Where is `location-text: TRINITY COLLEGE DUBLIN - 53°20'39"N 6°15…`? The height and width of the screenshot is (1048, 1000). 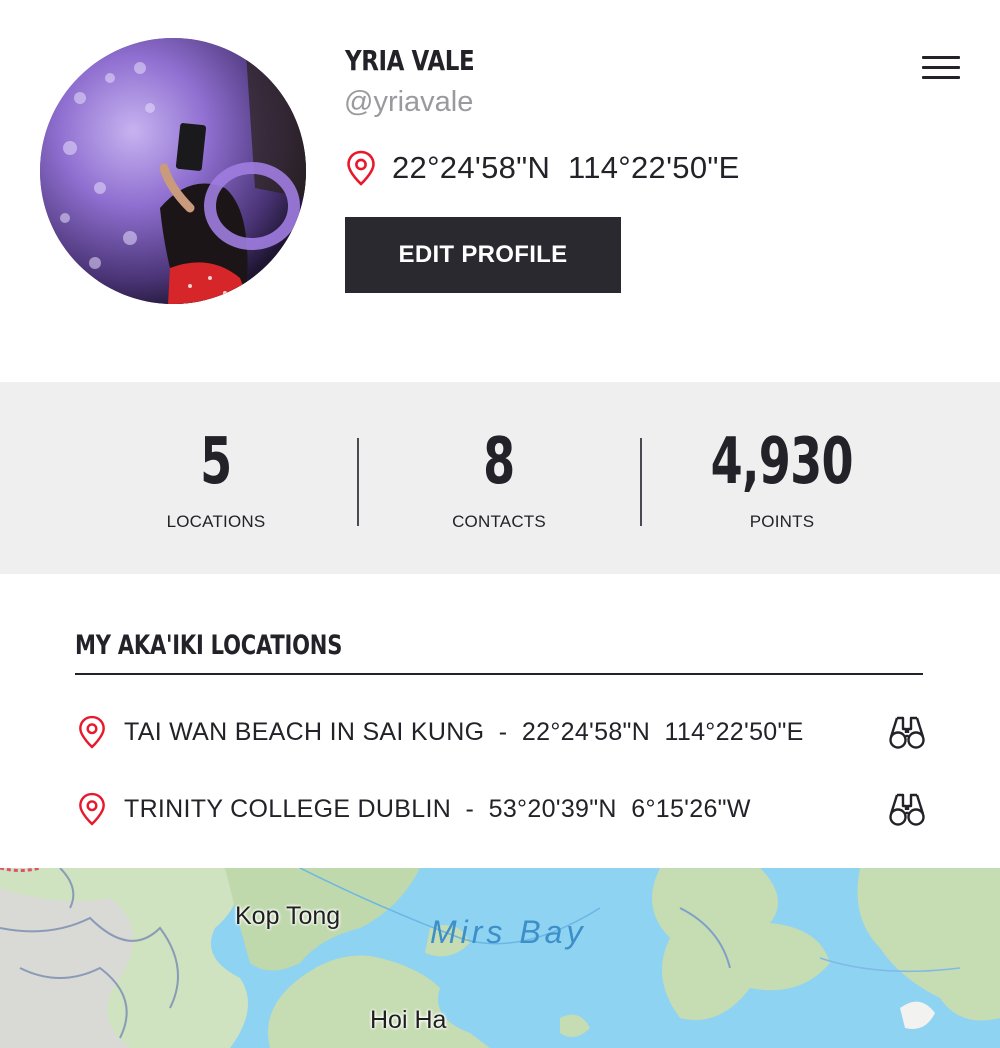
location-text: TRINITY COLLEGE DUBLIN - 53°20'39"N 6°15… is located at coordinates (437, 808).